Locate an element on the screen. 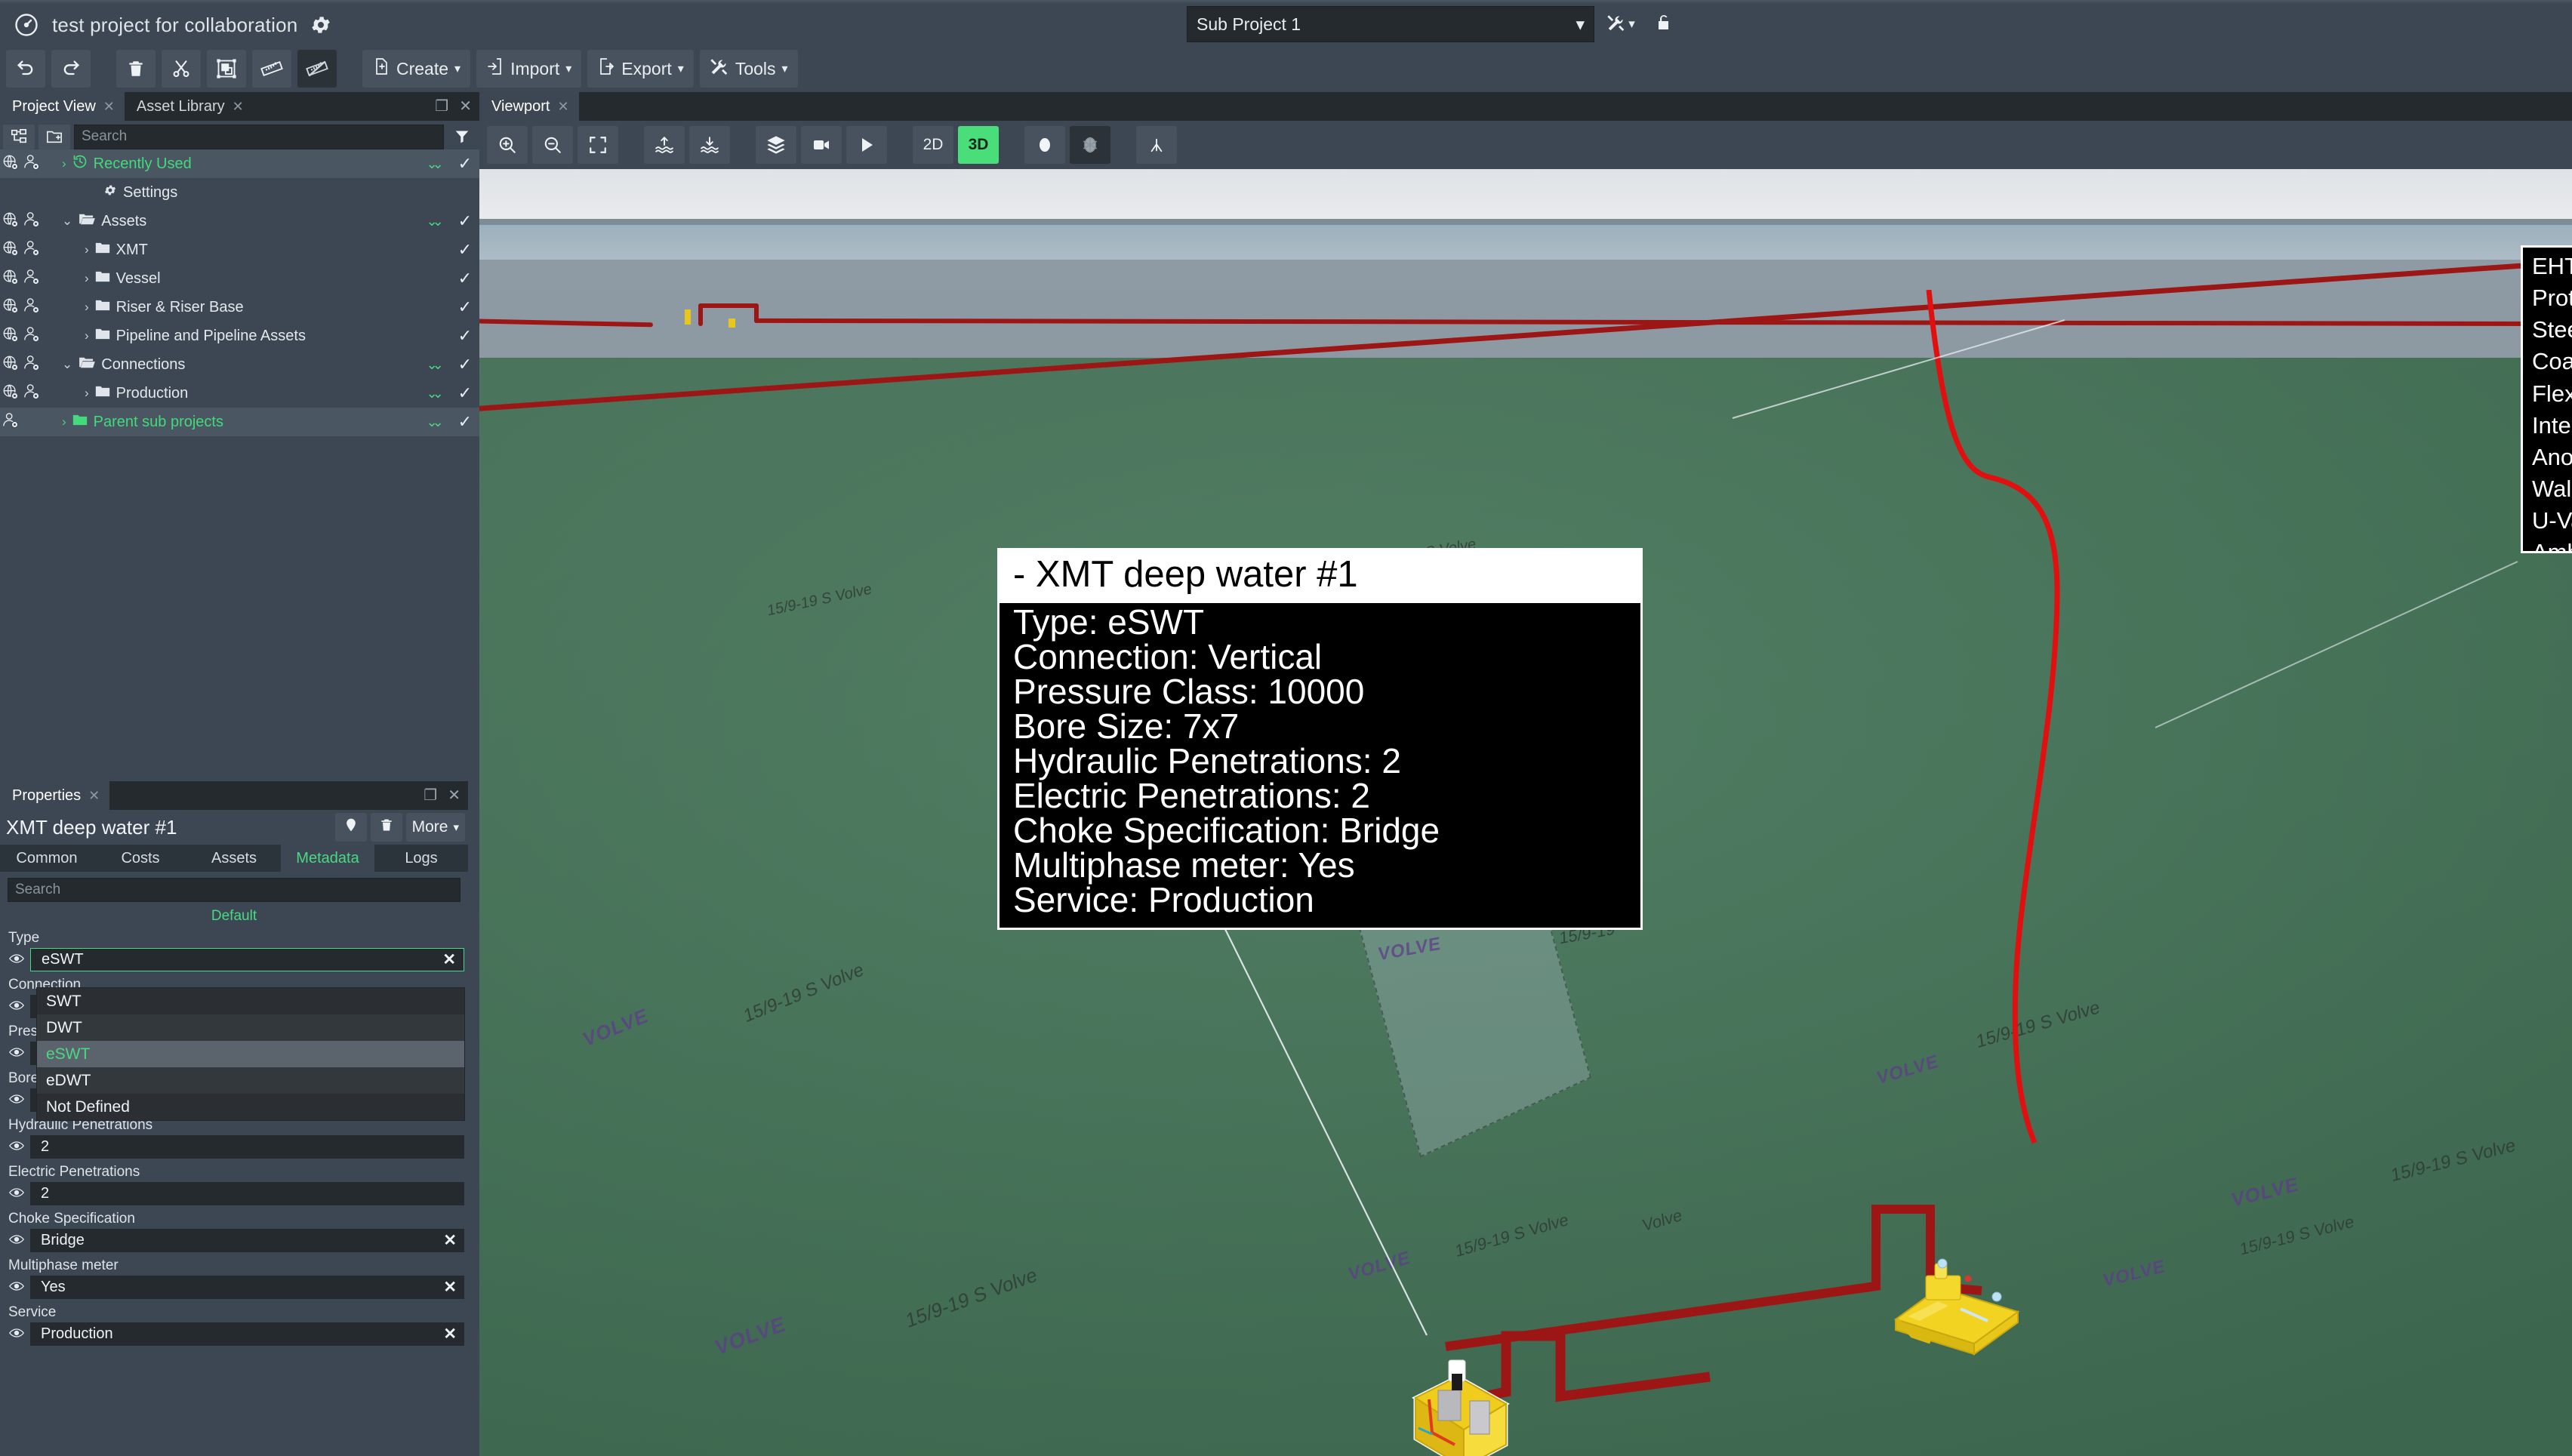  tree-item-parent-sub-projects: › Parent sub projects ⌄⌄ ✓ is located at coordinates (240, 422).